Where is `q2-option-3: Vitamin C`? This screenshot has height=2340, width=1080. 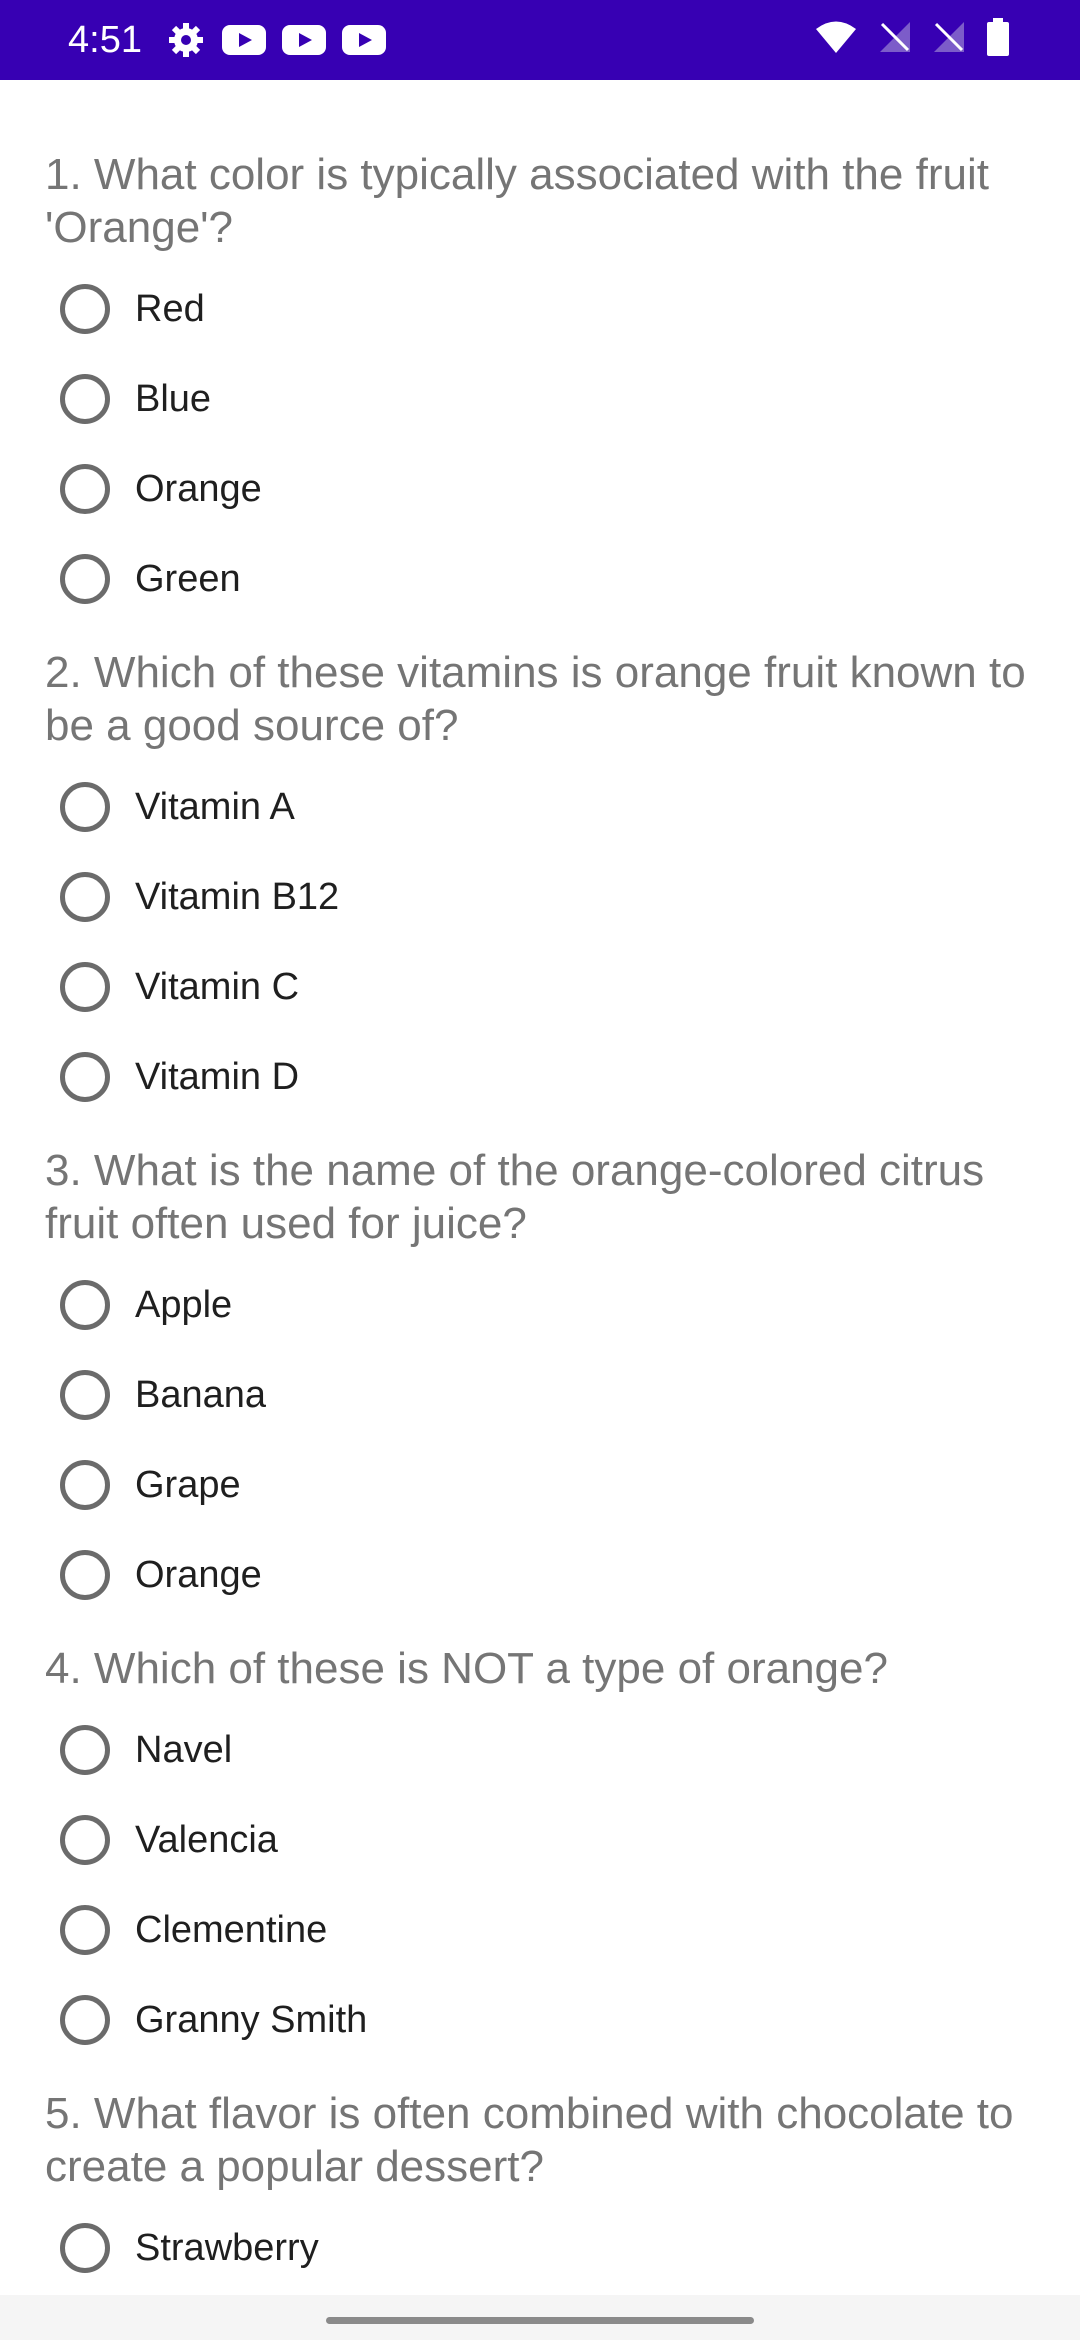 q2-option-3: Vitamin C is located at coordinates (179, 987).